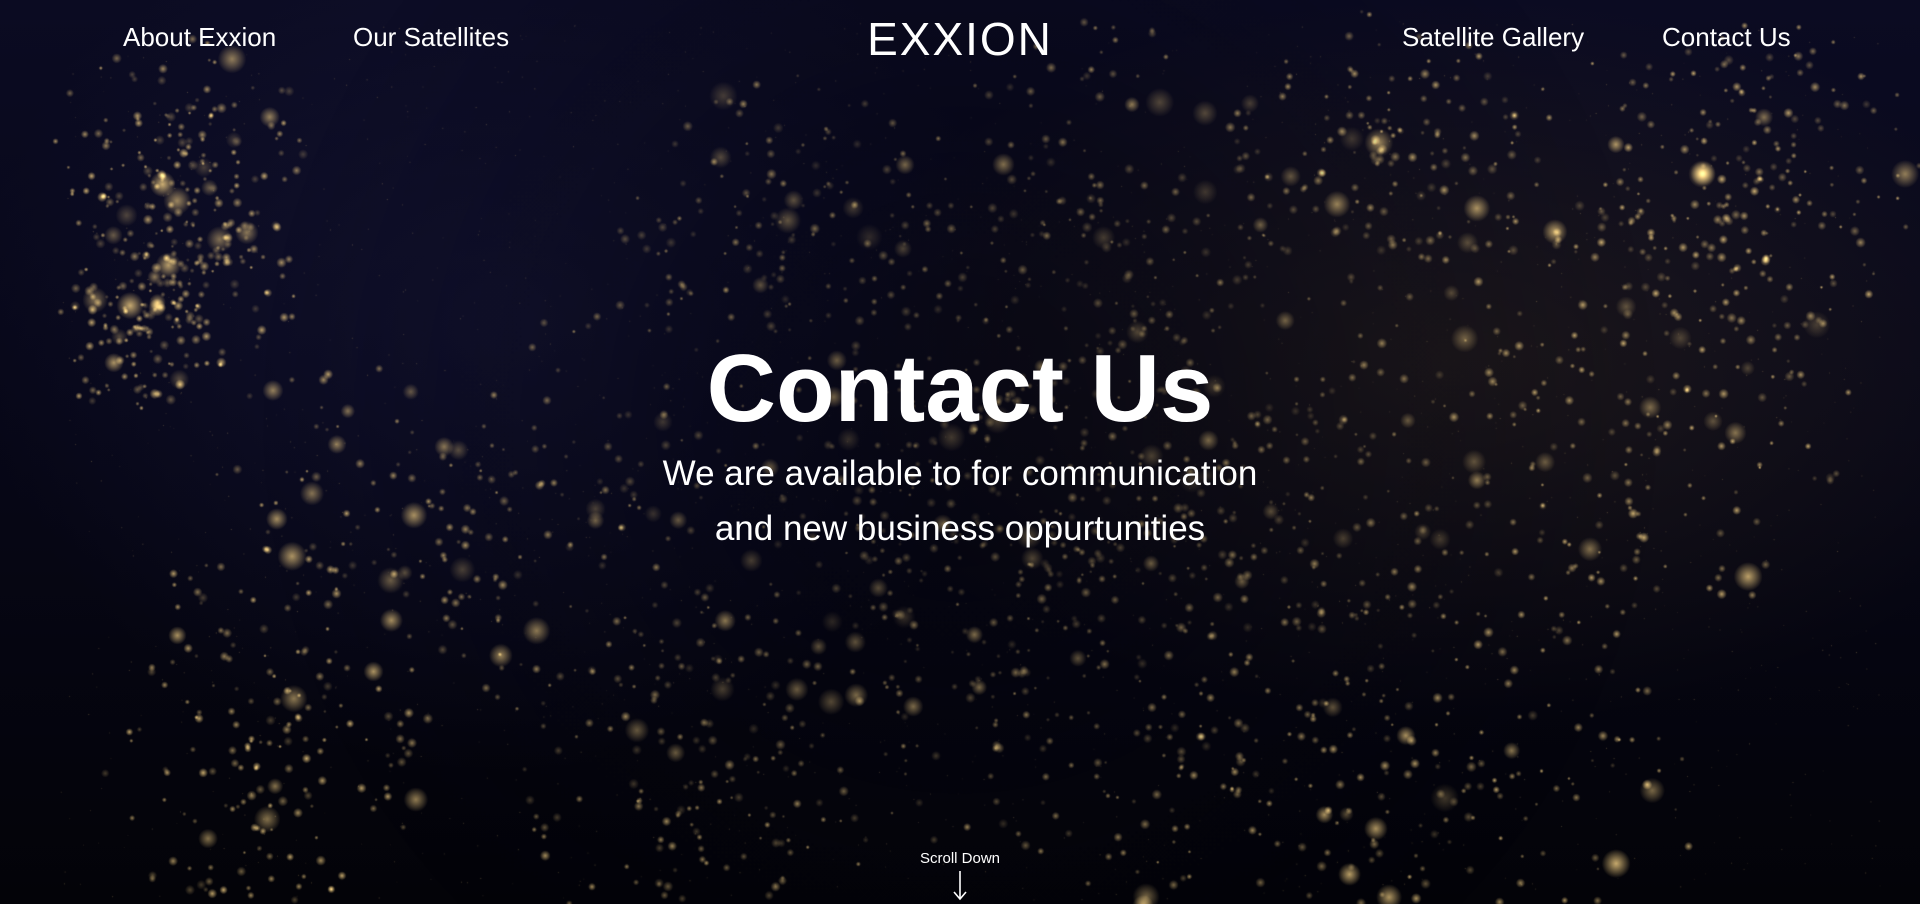 The height and width of the screenshot is (904, 1920). I want to click on brand-logo-text: EXXION, so click(960, 39).